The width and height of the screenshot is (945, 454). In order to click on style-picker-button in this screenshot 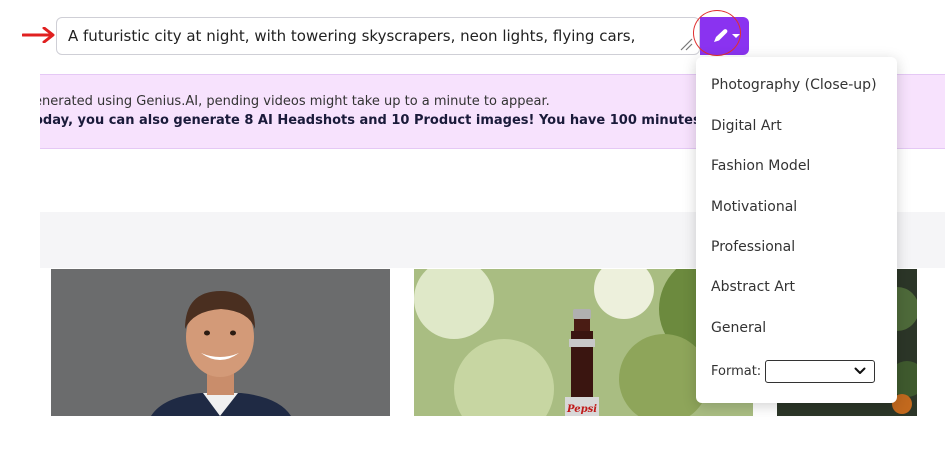, I will do `click(724, 36)`.